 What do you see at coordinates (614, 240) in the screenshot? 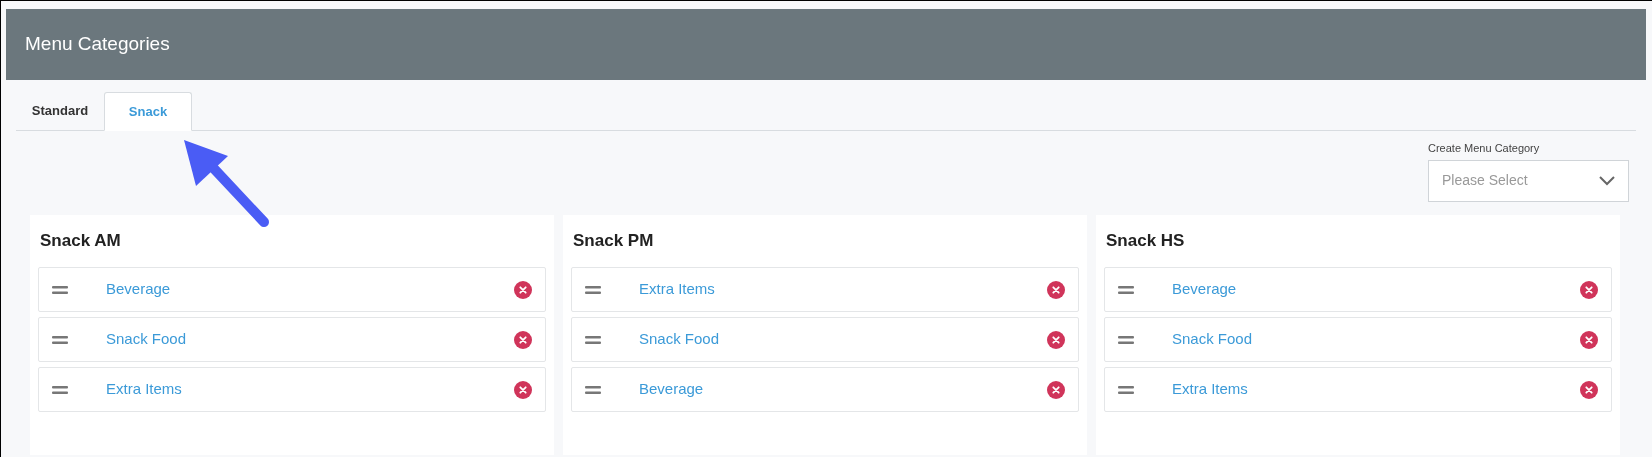
I see `card-title: Snack PM` at bounding box center [614, 240].